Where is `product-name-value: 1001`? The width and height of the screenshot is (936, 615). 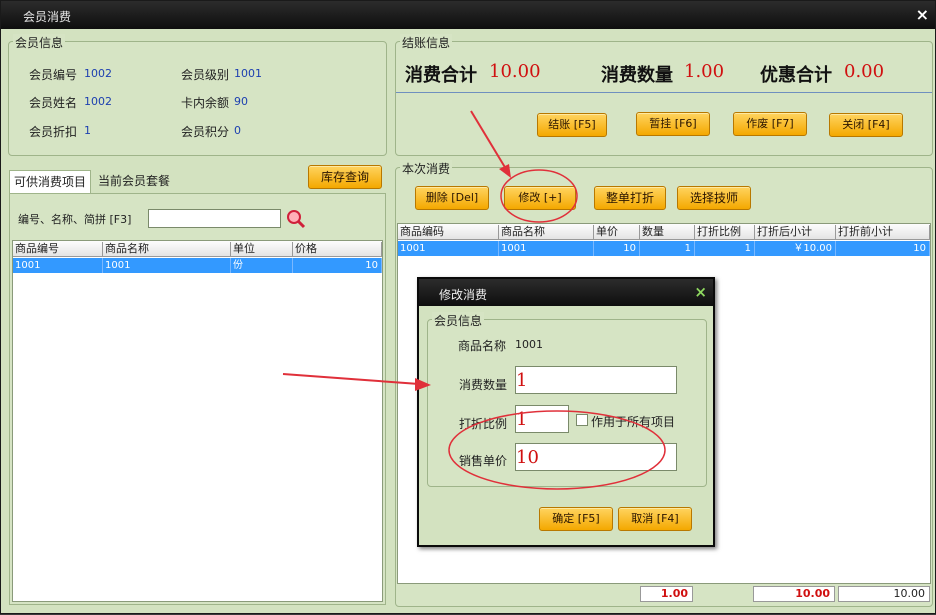 product-name-value: 1001 is located at coordinates (529, 344).